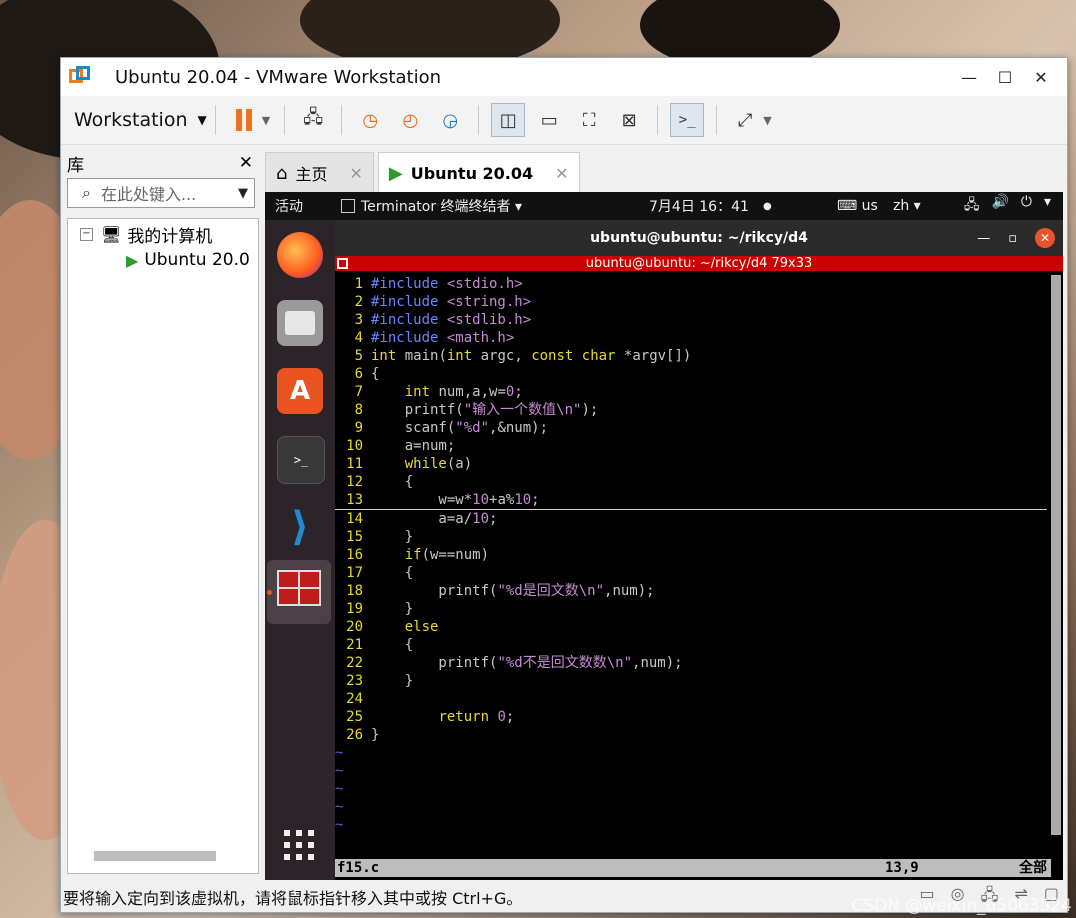  I want to click on revert-snapshot-button: ◴, so click(410, 120).